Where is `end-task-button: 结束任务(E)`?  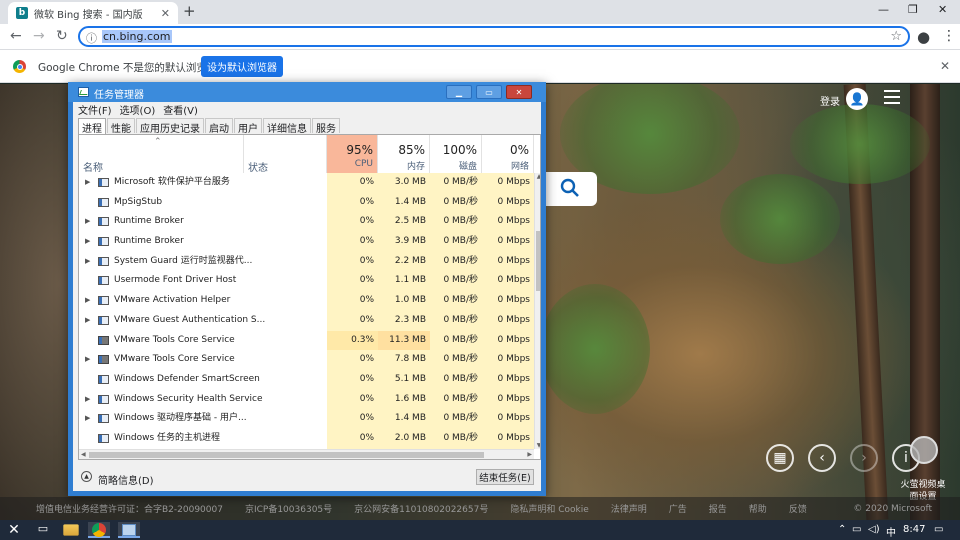 end-task-button: 结束任务(E) is located at coordinates (505, 477).